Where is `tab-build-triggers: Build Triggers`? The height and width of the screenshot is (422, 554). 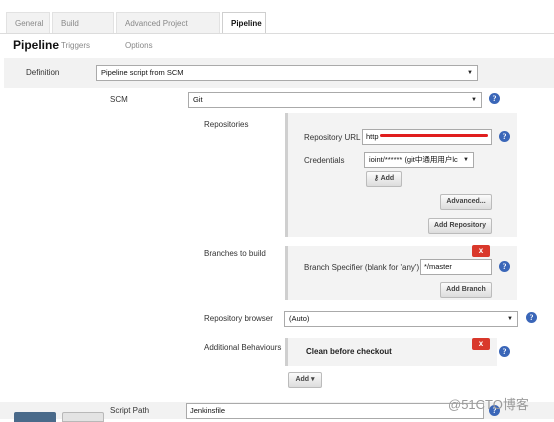
tab-build-triggers: Build Triggers is located at coordinates (83, 31).